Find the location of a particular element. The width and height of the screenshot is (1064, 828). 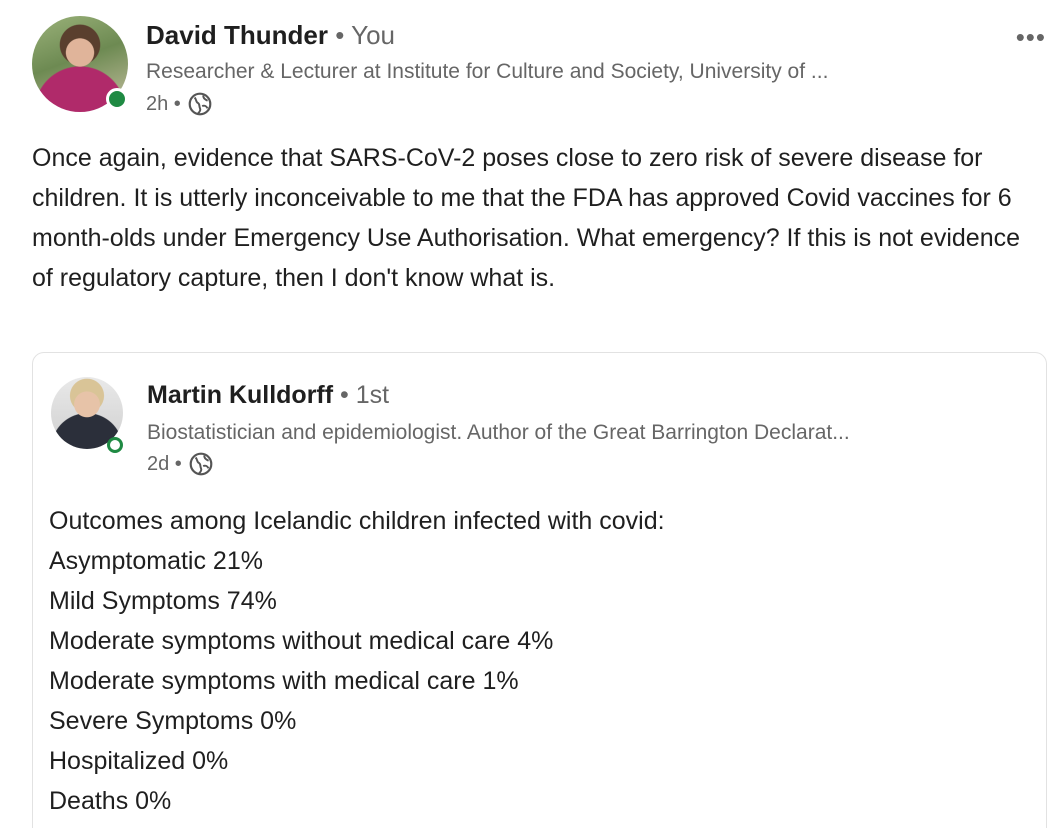

more-options-icon: ••• is located at coordinates (1031, 37).